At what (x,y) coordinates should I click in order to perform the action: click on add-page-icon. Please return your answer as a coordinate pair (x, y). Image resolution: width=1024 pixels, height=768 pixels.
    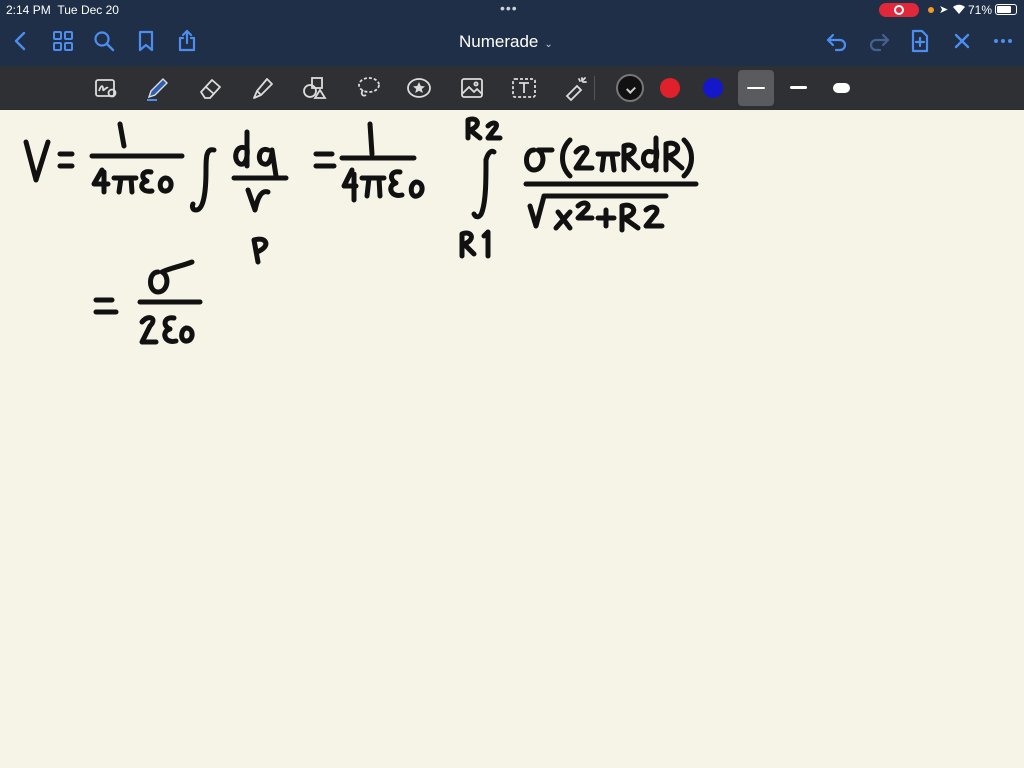
    Looking at the image, I should click on (920, 41).